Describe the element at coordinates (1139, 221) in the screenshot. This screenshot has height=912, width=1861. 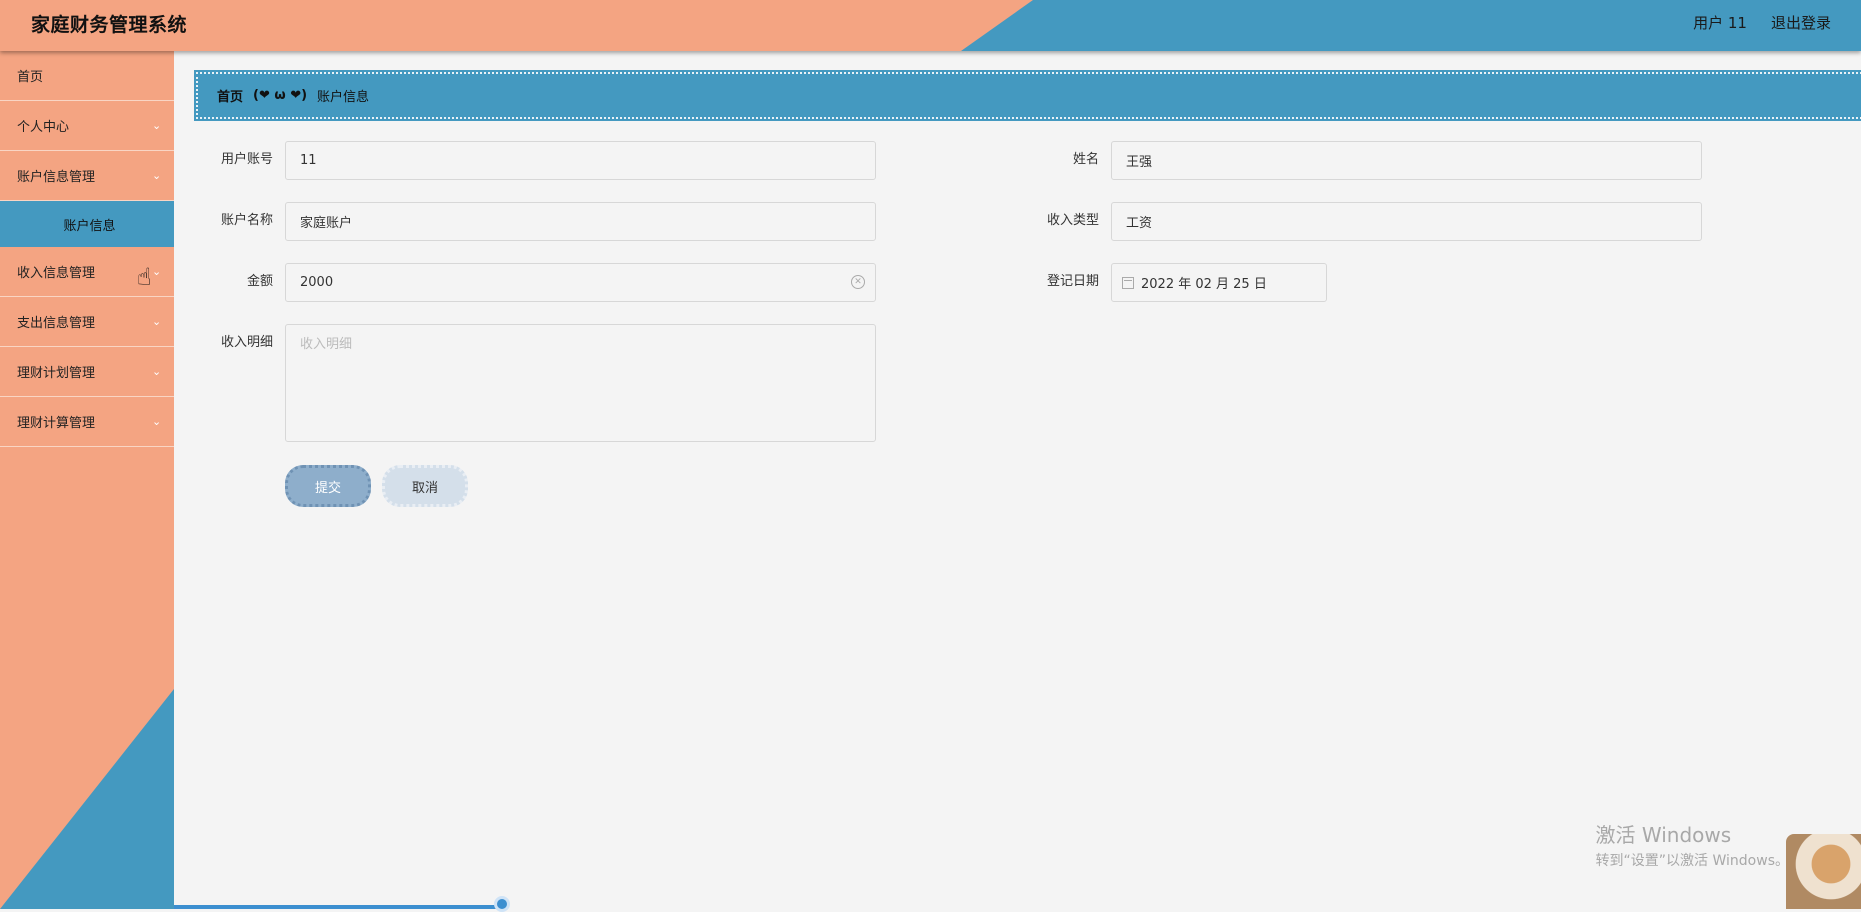
I see `income-type-value: 工资` at that location.